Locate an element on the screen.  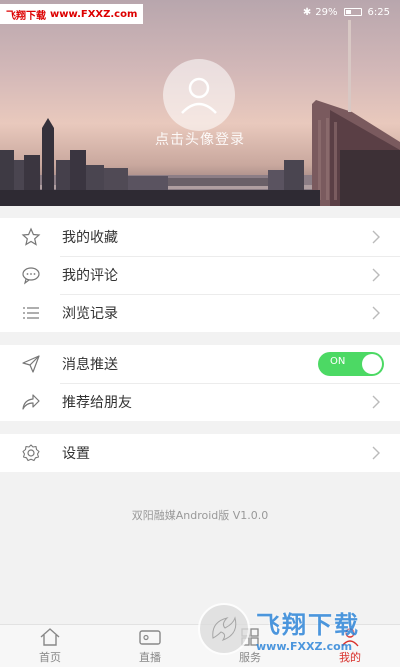
menu-group-social: 消息推送 ON 推荐给朋友 is located at coordinates (200, 383).